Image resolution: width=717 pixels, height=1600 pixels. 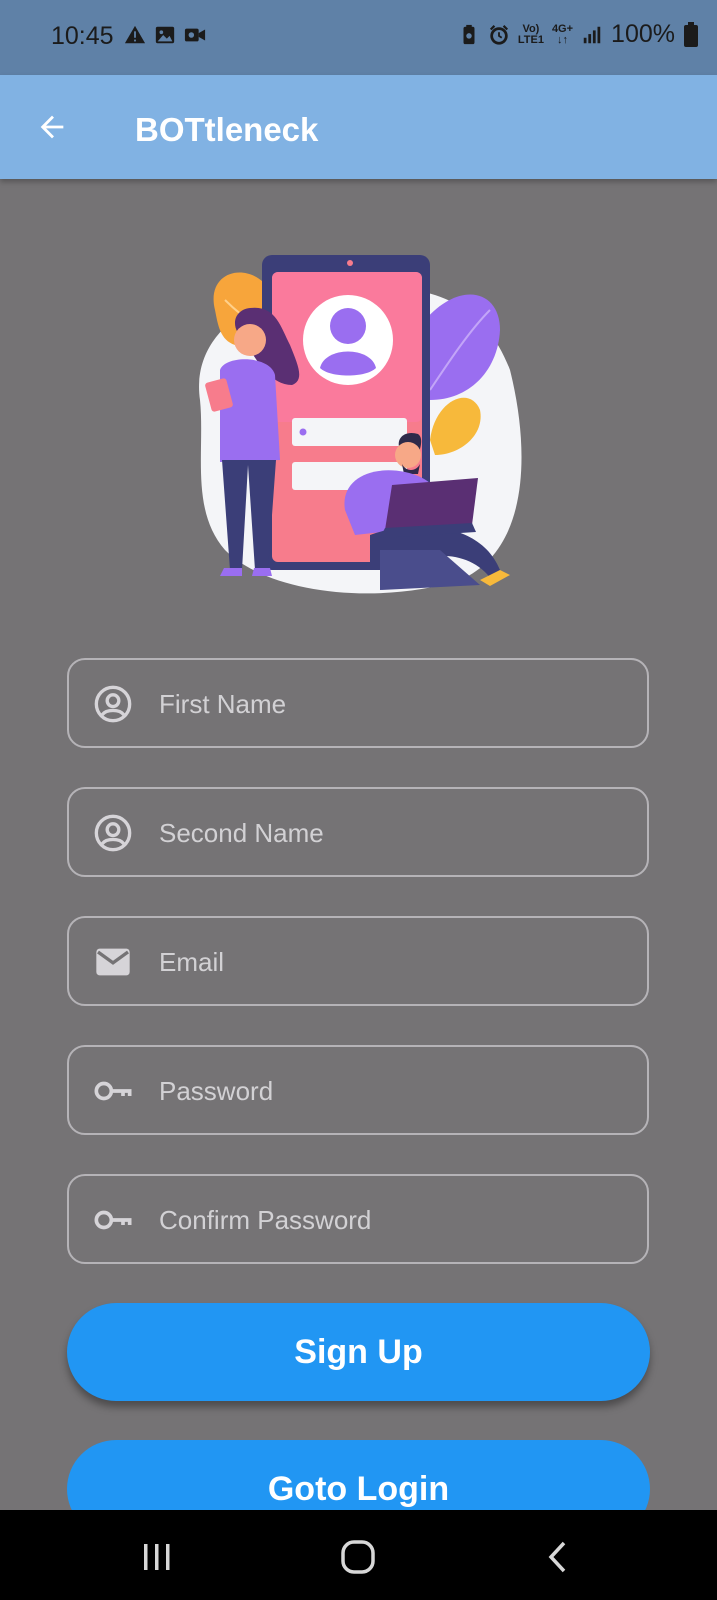 I want to click on password-field, so click(x=358, y=1090).